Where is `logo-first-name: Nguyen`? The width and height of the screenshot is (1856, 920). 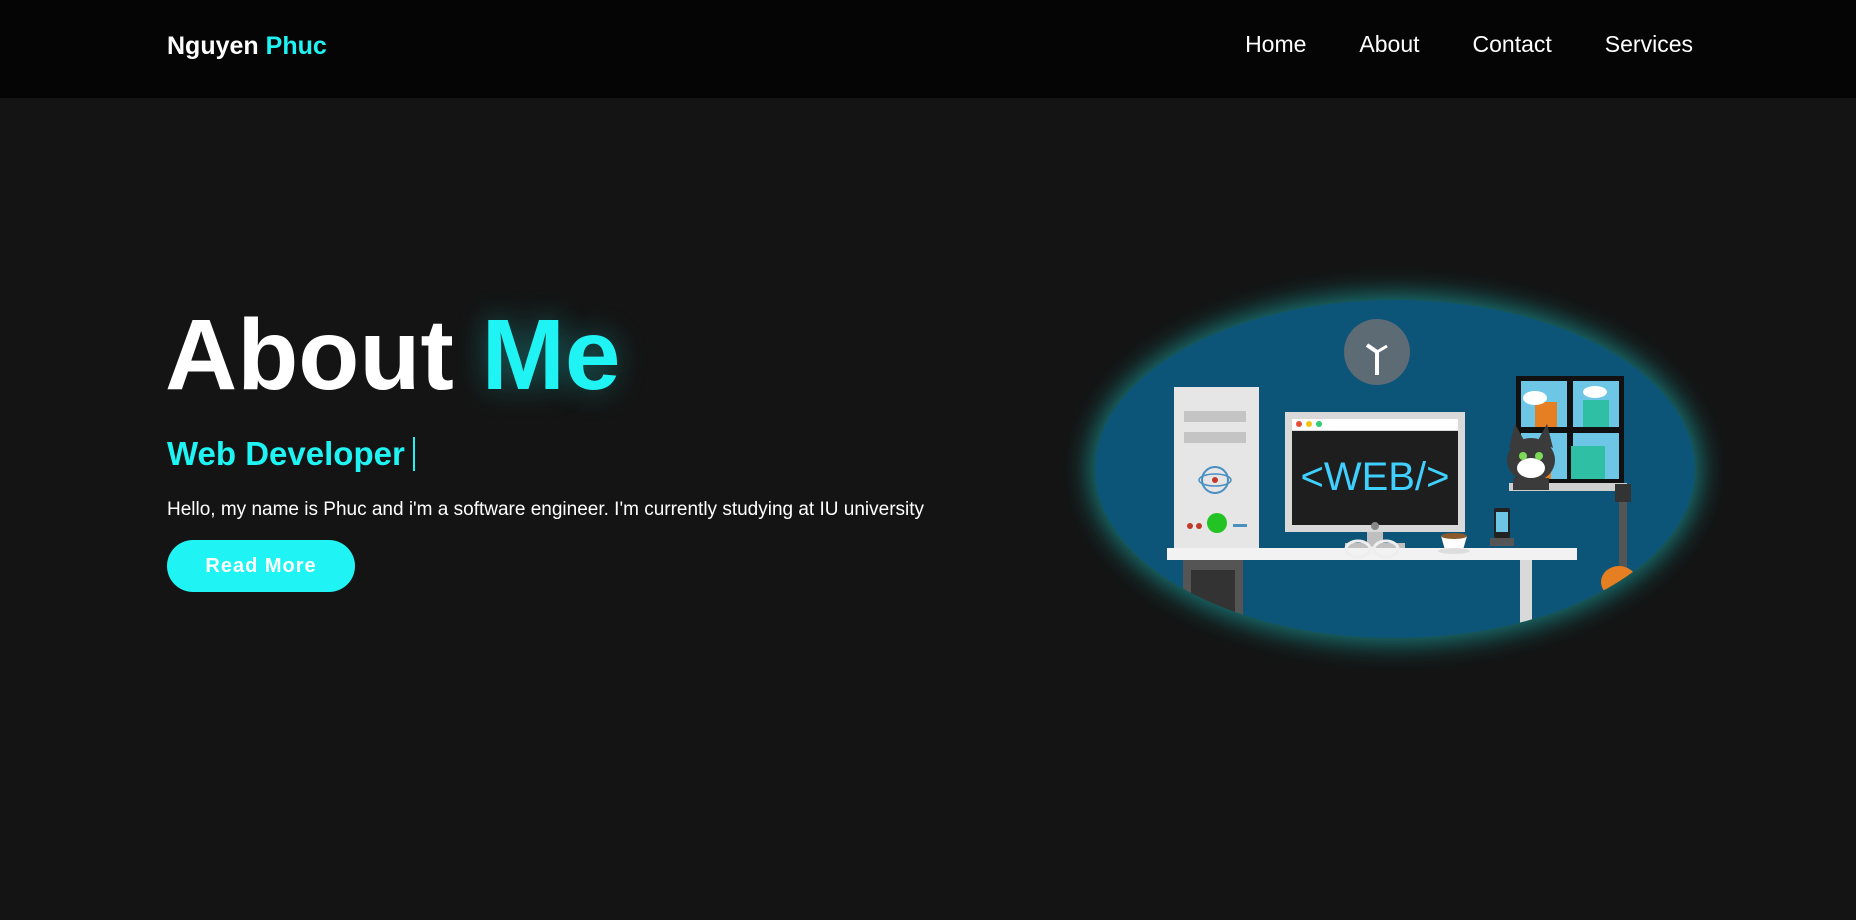
logo-first-name: Nguyen is located at coordinates (213, 46).